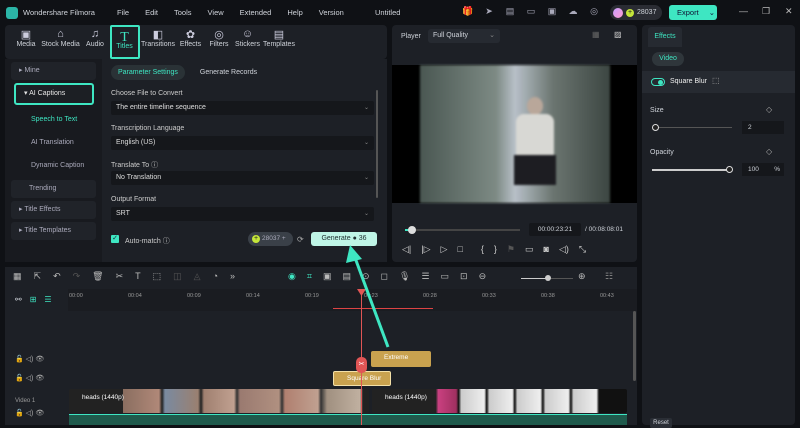 This screenshot has height=428, width=800. What do you see at coordinates (39, 413) in the screenshot?
I see `eye-icon: 👁` at bounding box center [39, 413].